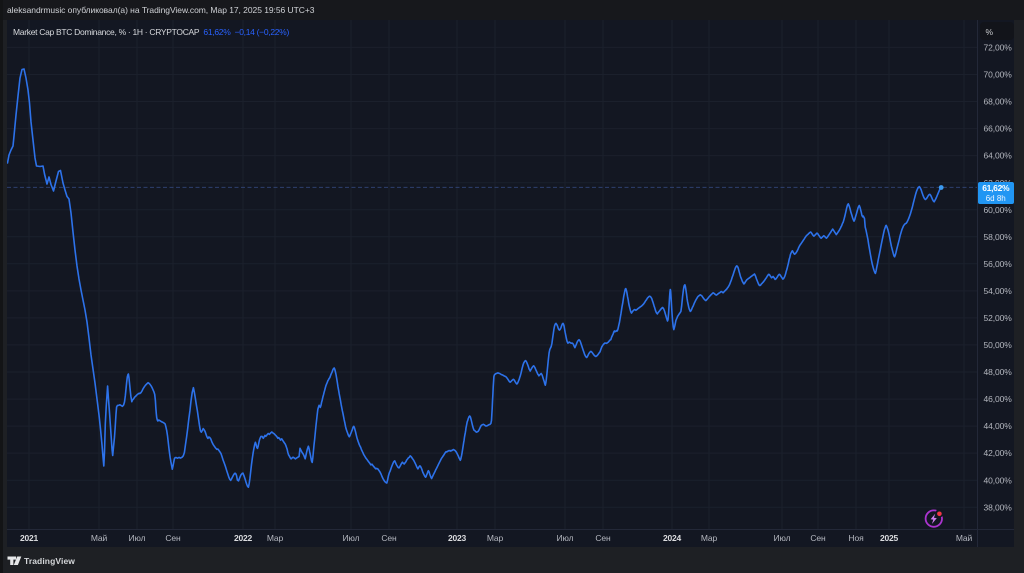 The image size is (1024, 573). I want to click on svg-text: 54,00%, so click(998, 291).